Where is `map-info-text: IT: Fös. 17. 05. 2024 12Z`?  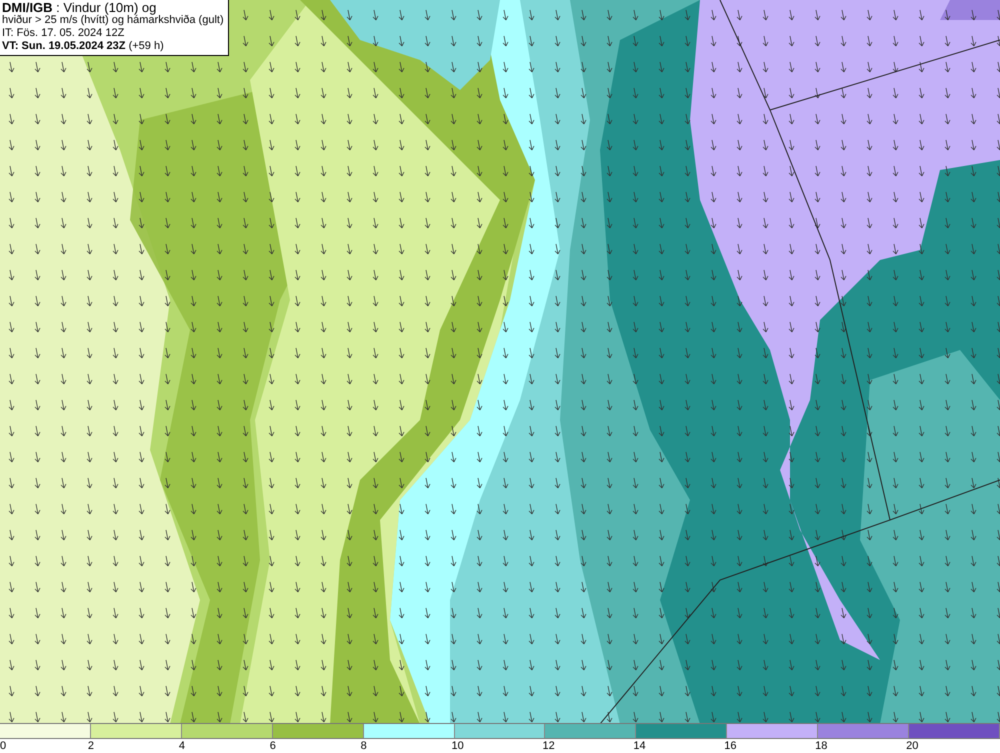
map-info-text: IT: Fös. 17. 05. 2024 12Z is located at coordinates (64, 33).